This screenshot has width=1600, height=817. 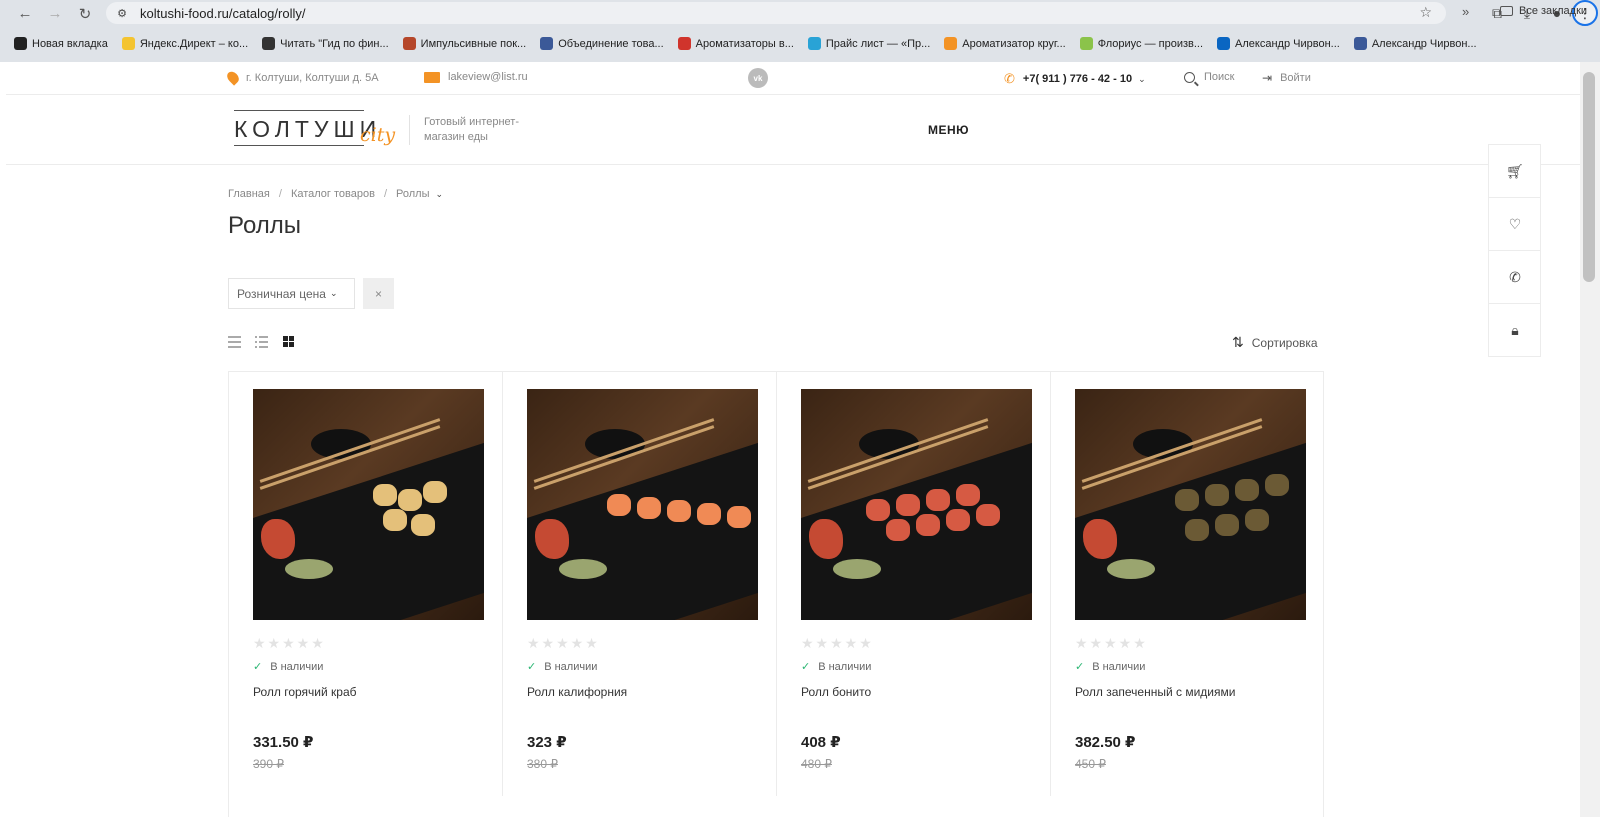 What do you see at coordinates (235, 341) in the screenshot?
I see `view-table-icon` at bounding box center [235, 341].